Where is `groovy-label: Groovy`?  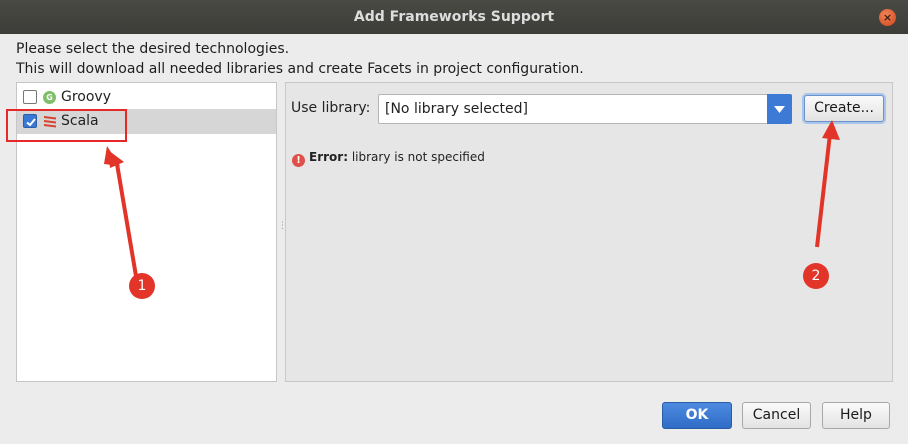
groovy-label: Groovy is located at coordinates (86, 97).